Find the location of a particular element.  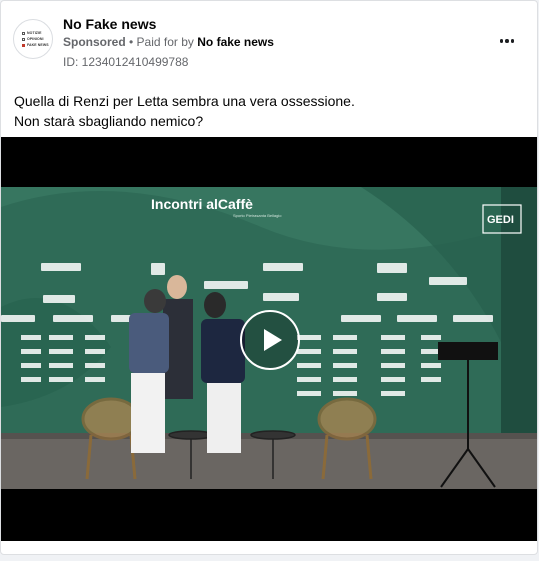

avatar-row: OPINIONI is located at coordinates (33, 39).